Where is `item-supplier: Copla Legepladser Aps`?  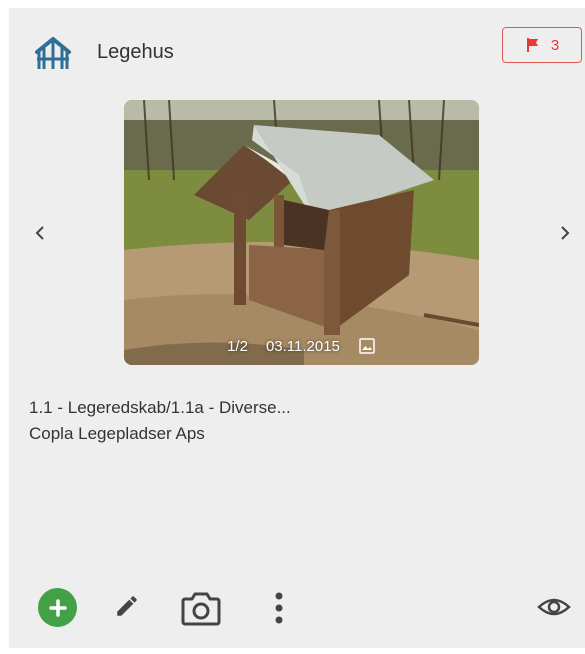 item-supplier: Copla Legepladser Aps is located at coordinates (117, 433).